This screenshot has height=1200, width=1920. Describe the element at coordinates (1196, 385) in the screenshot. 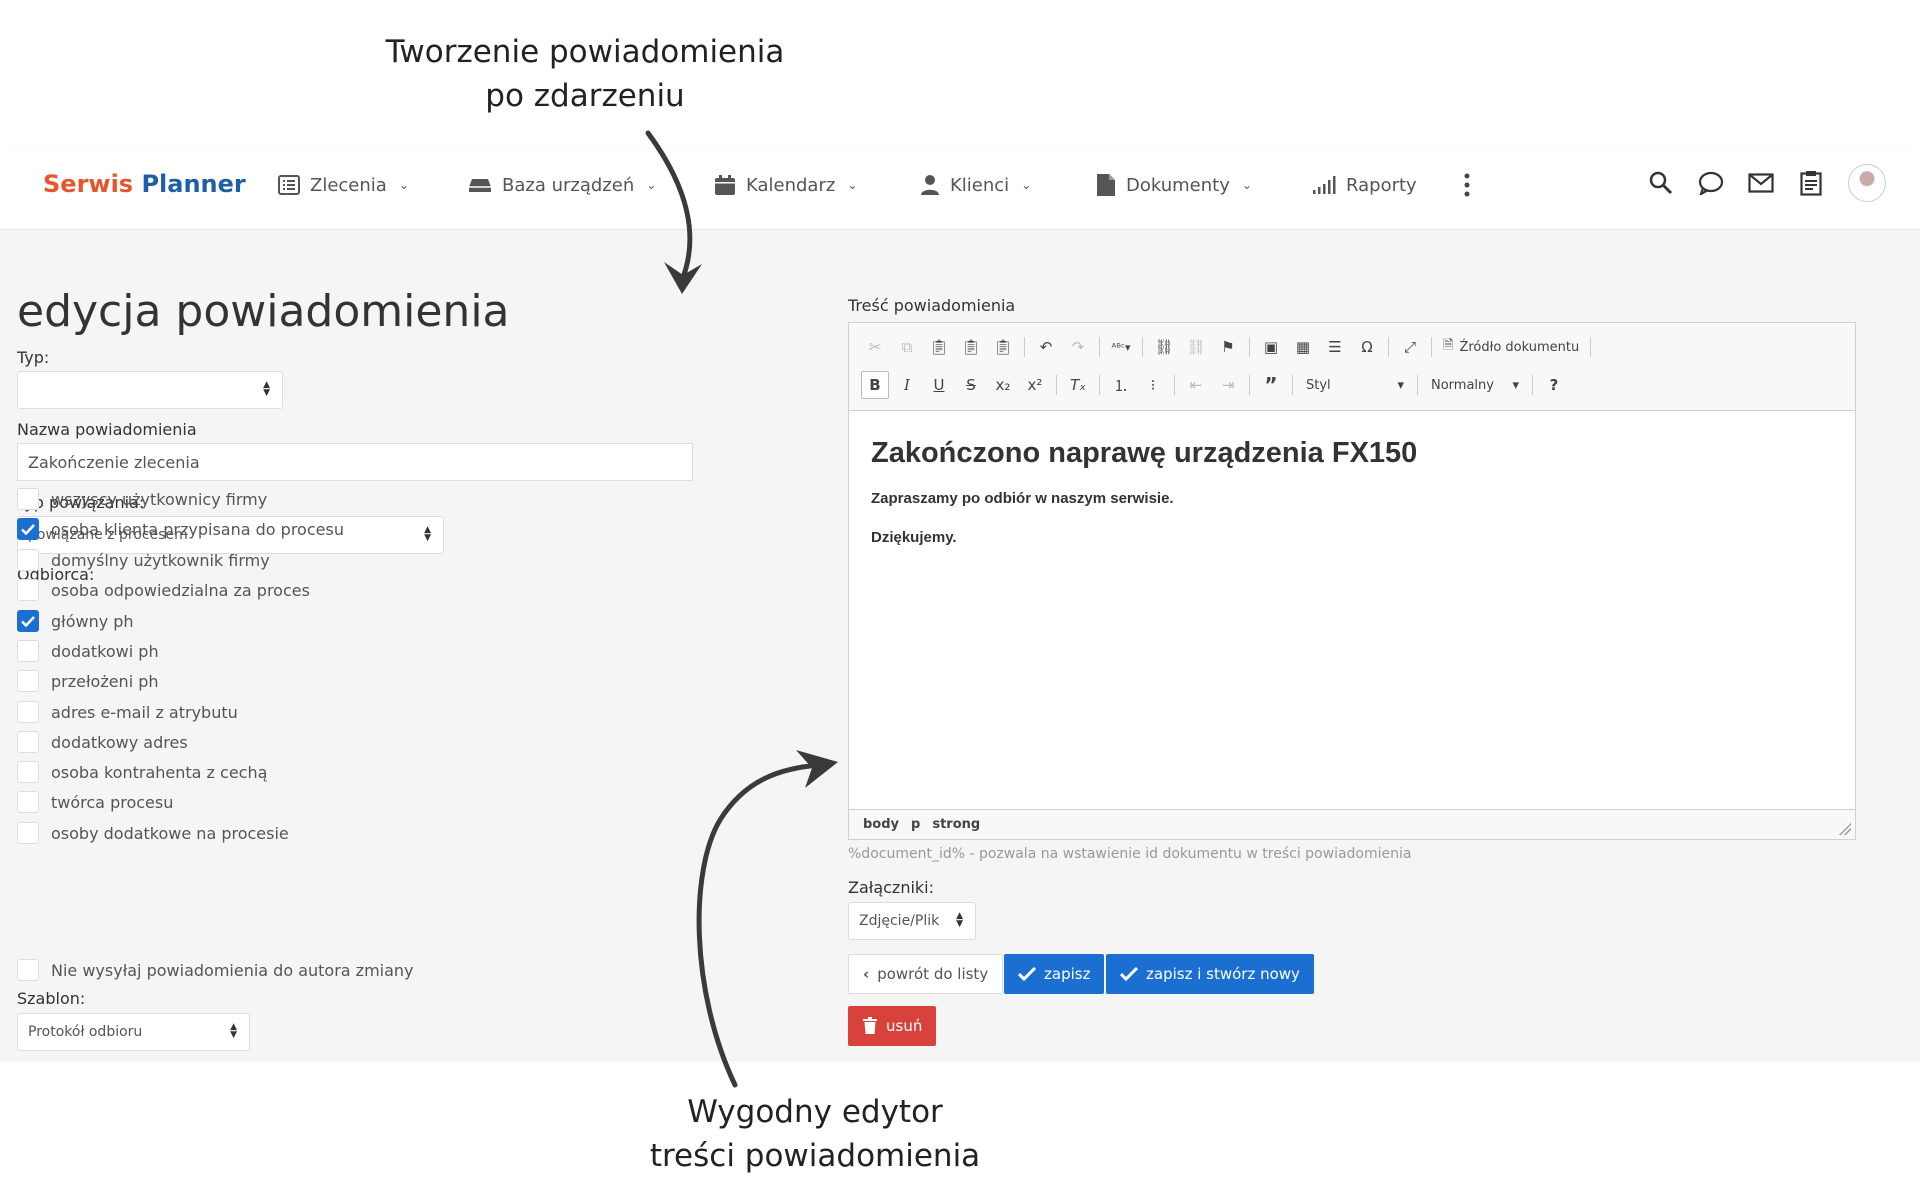

I see `outdent-icon: ⇤` at that location.